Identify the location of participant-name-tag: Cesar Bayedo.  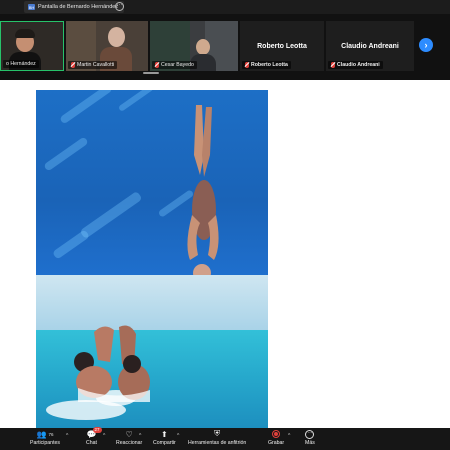
(174, 65).